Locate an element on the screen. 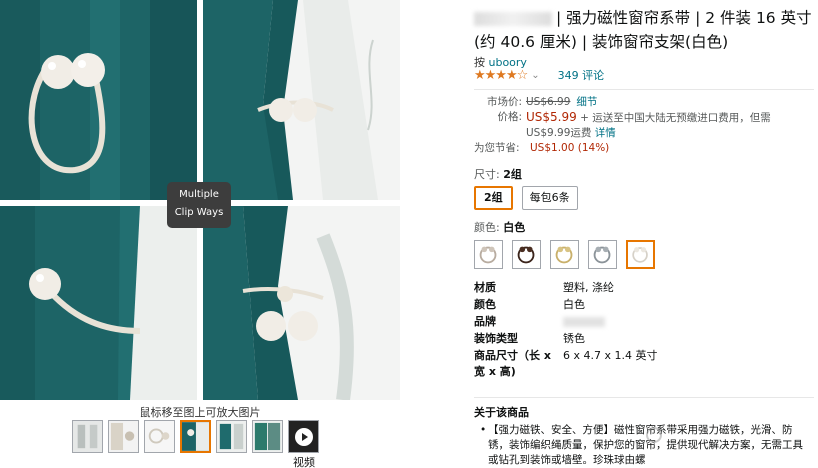  spec-key: 品牌 is located at coordinates (485, 321).